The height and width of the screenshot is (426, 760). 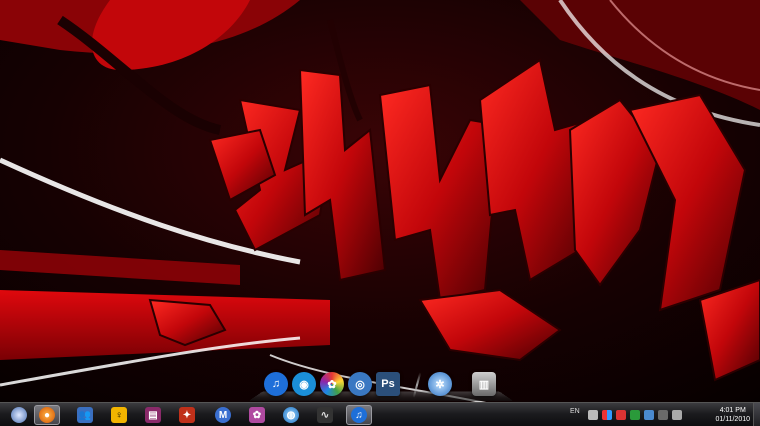 I want to click on taskbar-aim: ♀, so click(x=119, y=415).